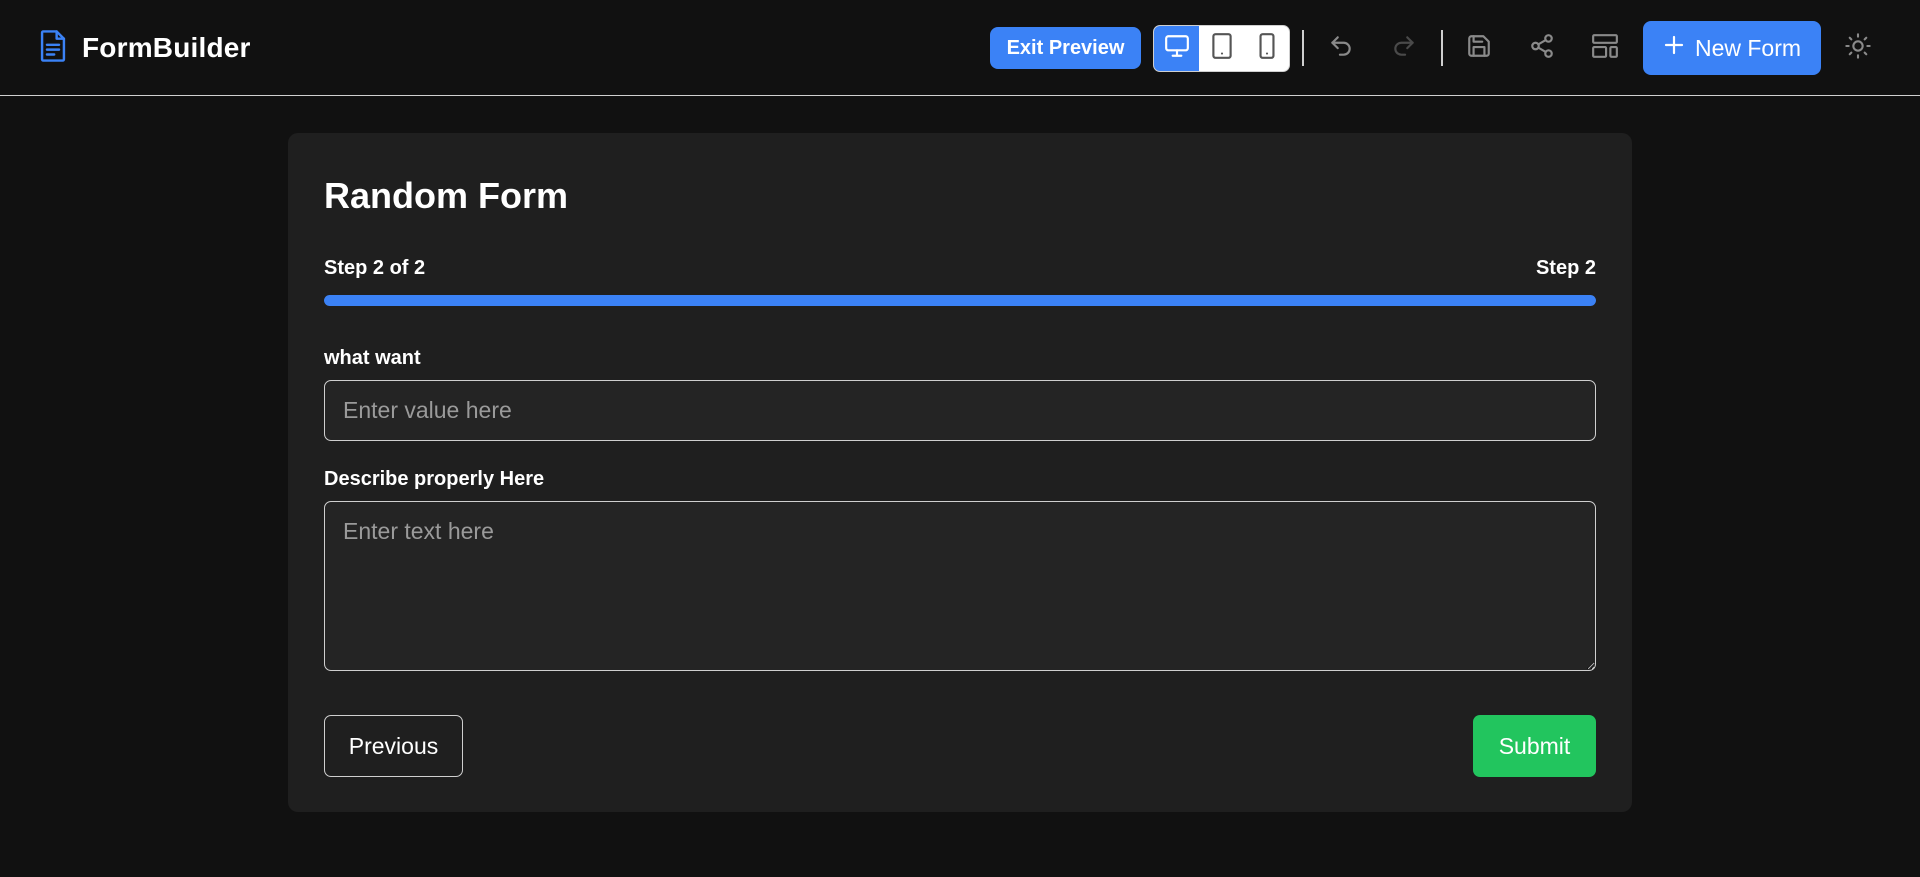 The image size is (1920, 877). I want to click on undo-button, so click(1341, 48).